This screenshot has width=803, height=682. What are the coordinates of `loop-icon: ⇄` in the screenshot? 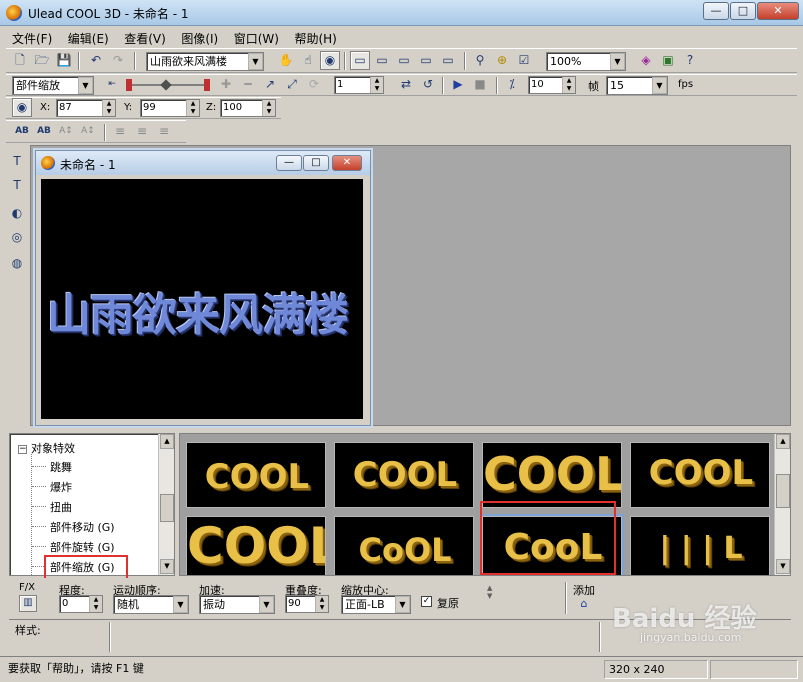 It's located at (406, 84).